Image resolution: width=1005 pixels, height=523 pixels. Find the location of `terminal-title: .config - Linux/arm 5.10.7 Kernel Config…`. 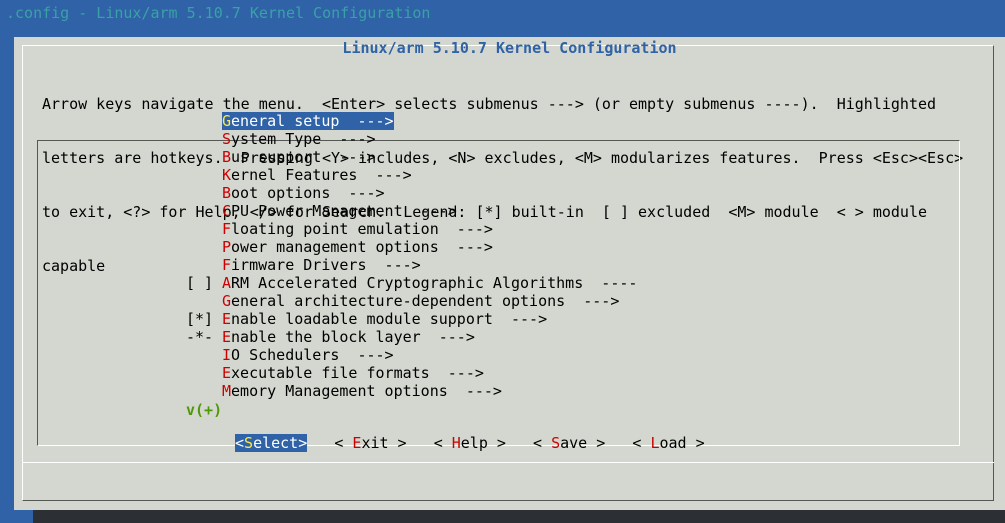

terminal-title: .config - Linux/arm 5.10.7 Kernel Config… is located at coordinates (218, 13).